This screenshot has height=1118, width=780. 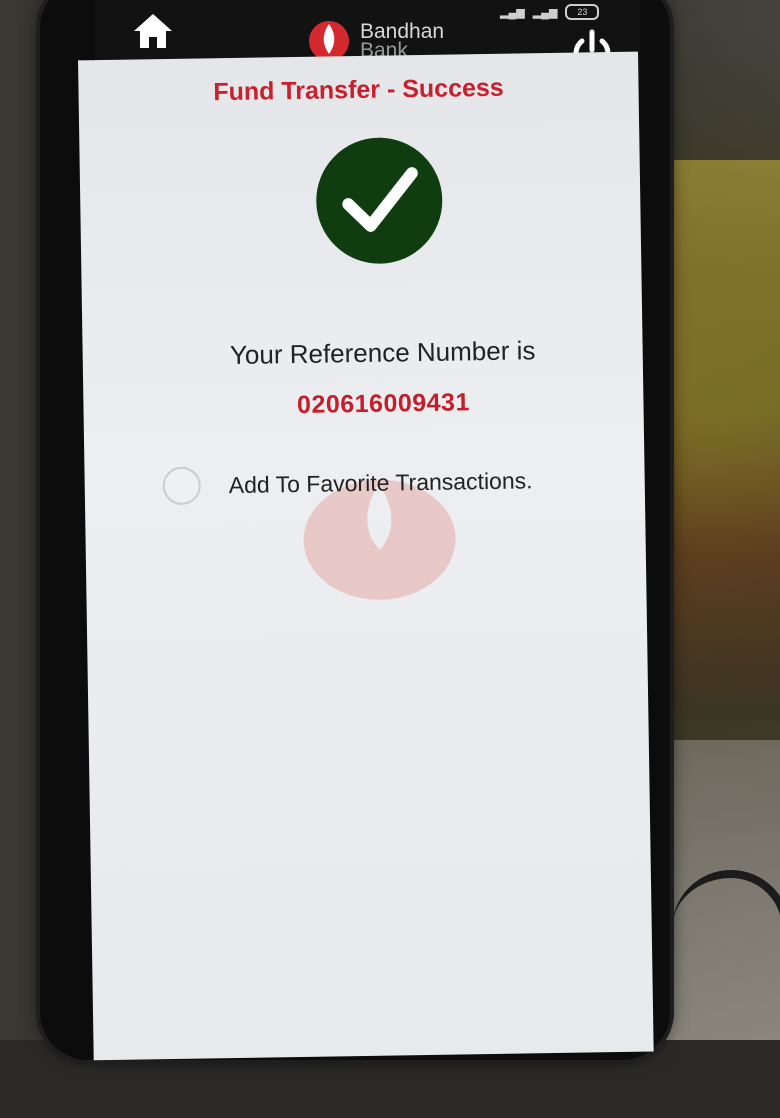 I want to click on add-to-favorites-option: Add To Favorite Transactions., so click(x=347, y=483).